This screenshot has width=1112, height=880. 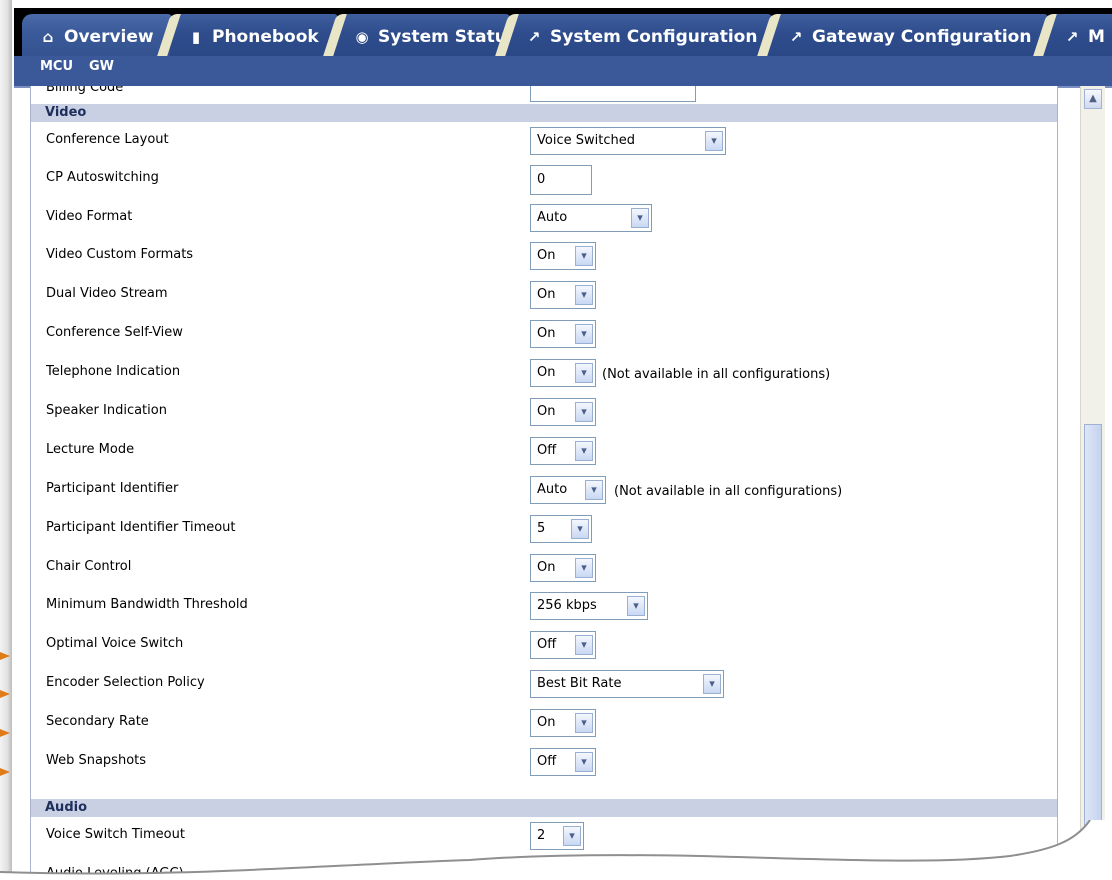 I want to click on tab-more: ↗ M, so click(x=1072, y=35).